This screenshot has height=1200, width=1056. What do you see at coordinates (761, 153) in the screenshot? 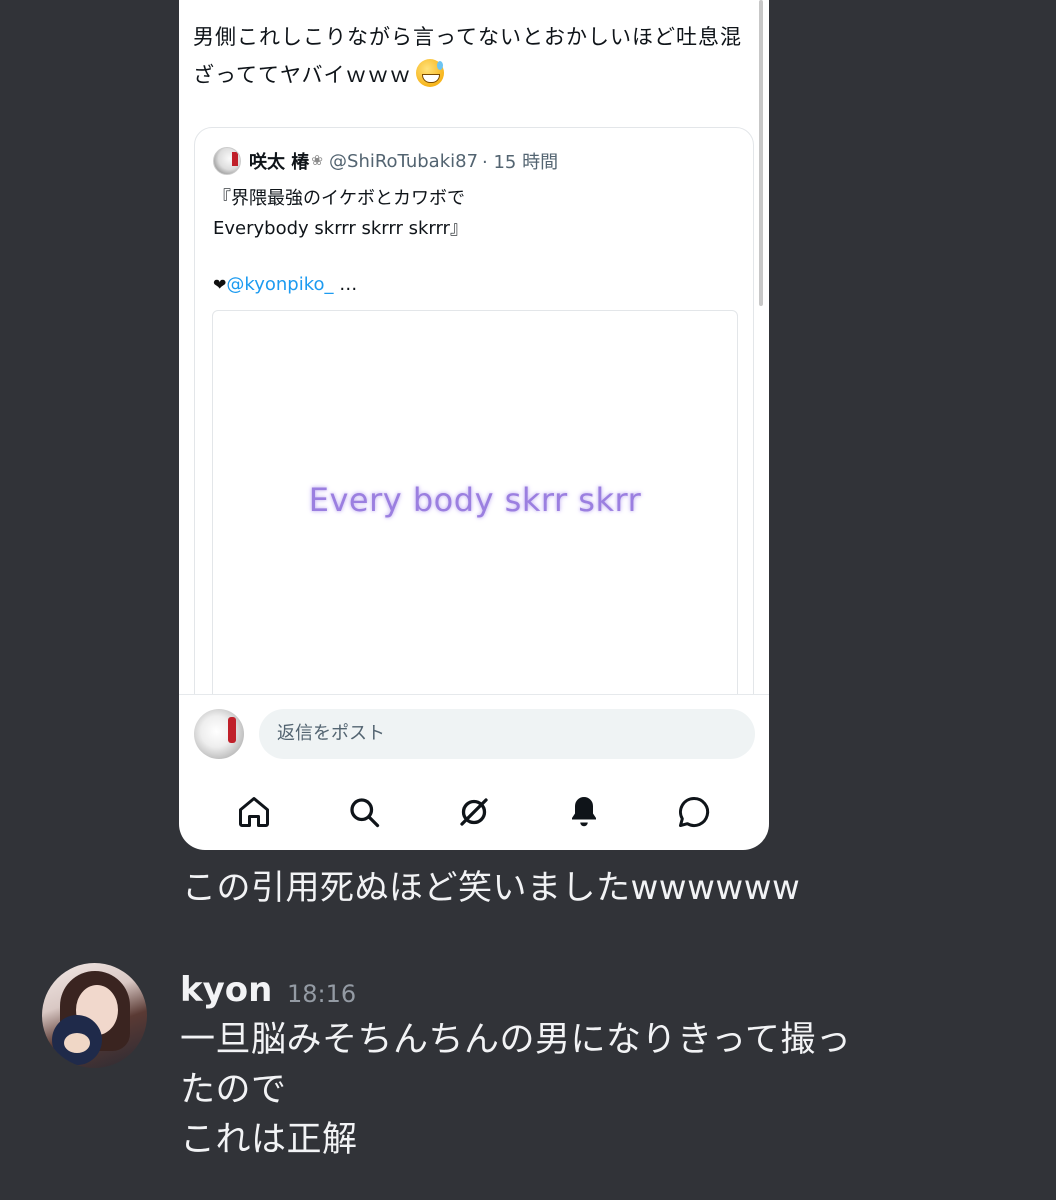
I see `scrollbar` at bounding box center [761, 153].